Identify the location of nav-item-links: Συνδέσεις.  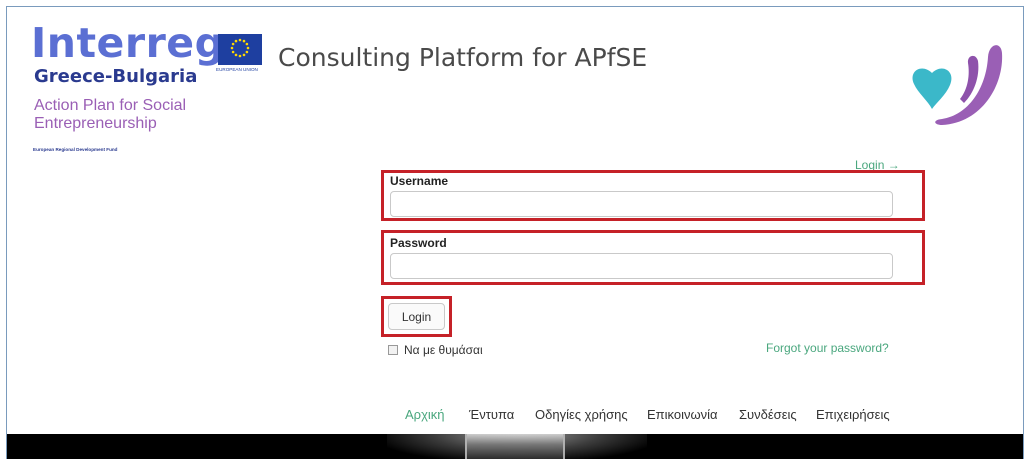
(768, 414).